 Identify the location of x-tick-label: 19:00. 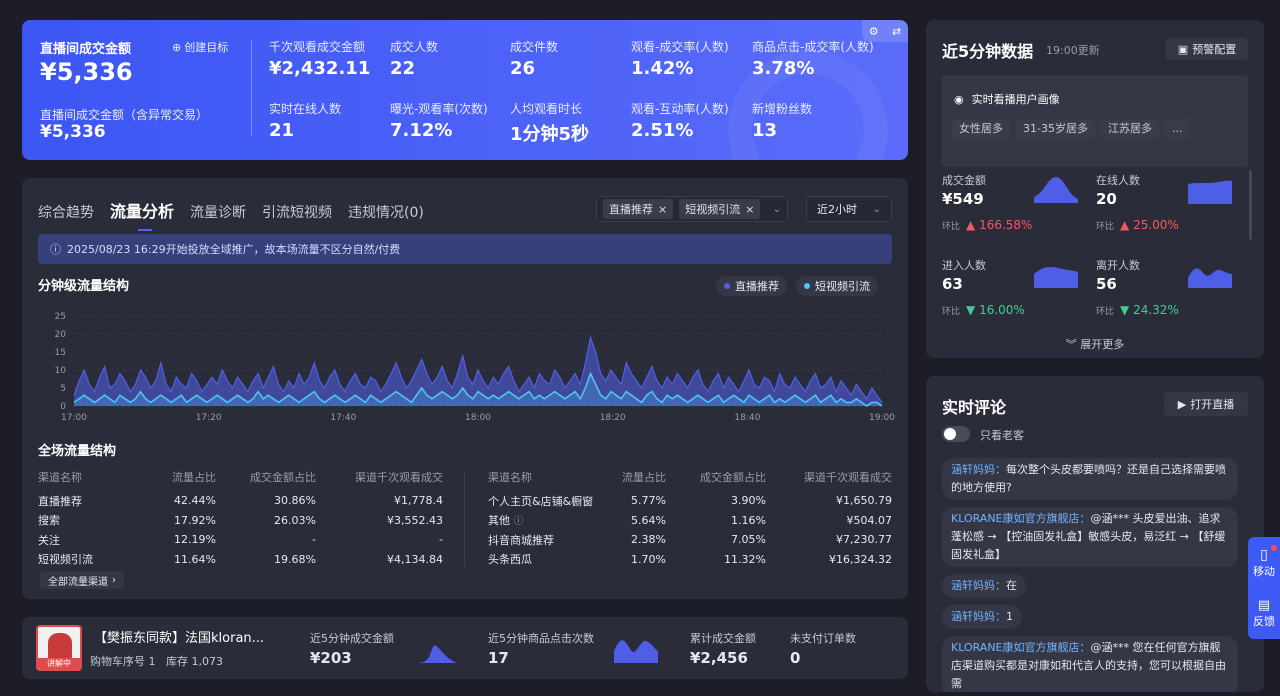
(882, 418).